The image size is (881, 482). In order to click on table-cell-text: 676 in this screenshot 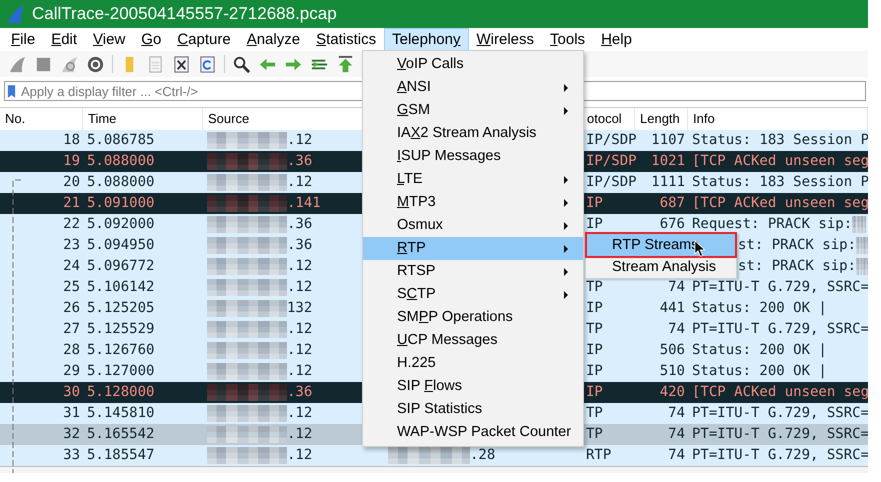, I will do `click(672, 224)`.